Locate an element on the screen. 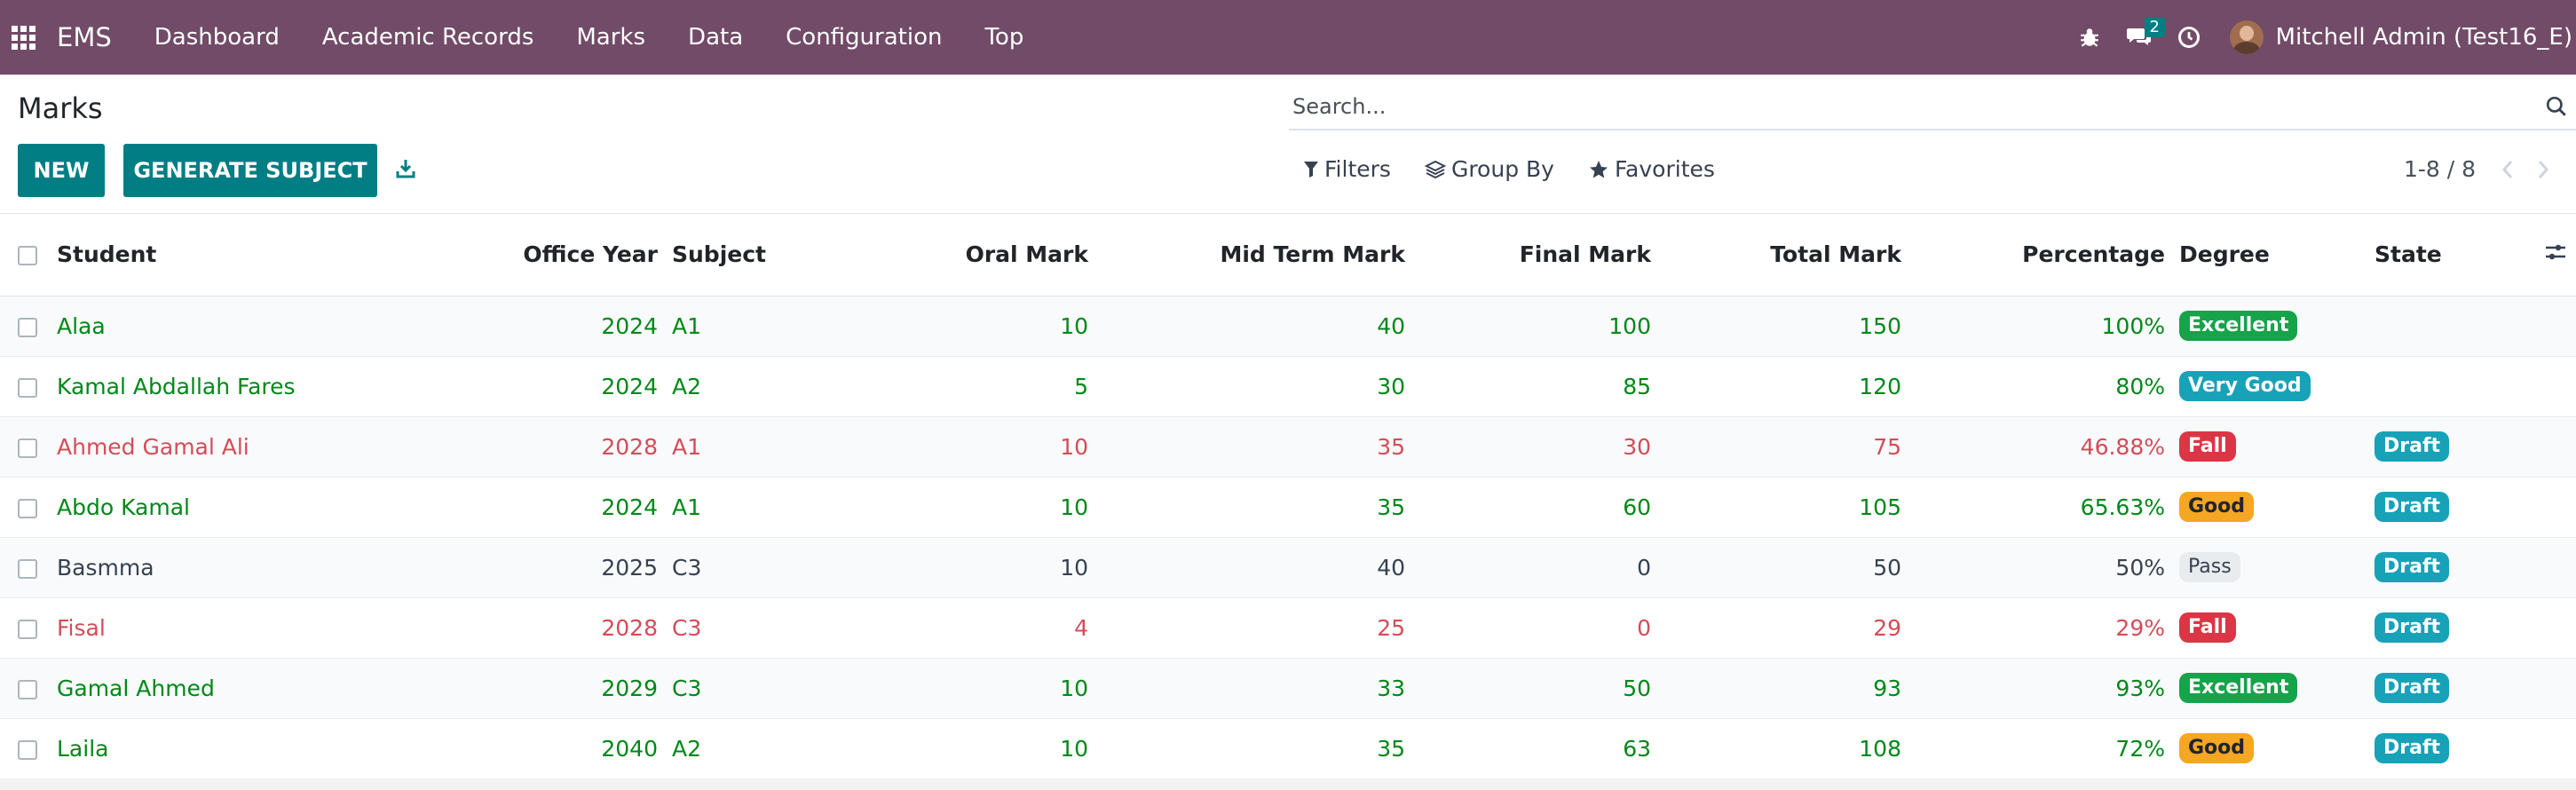 The image size is (2576, 790). favorites-toggle: Favorites is located at coordinates (1651, 169).